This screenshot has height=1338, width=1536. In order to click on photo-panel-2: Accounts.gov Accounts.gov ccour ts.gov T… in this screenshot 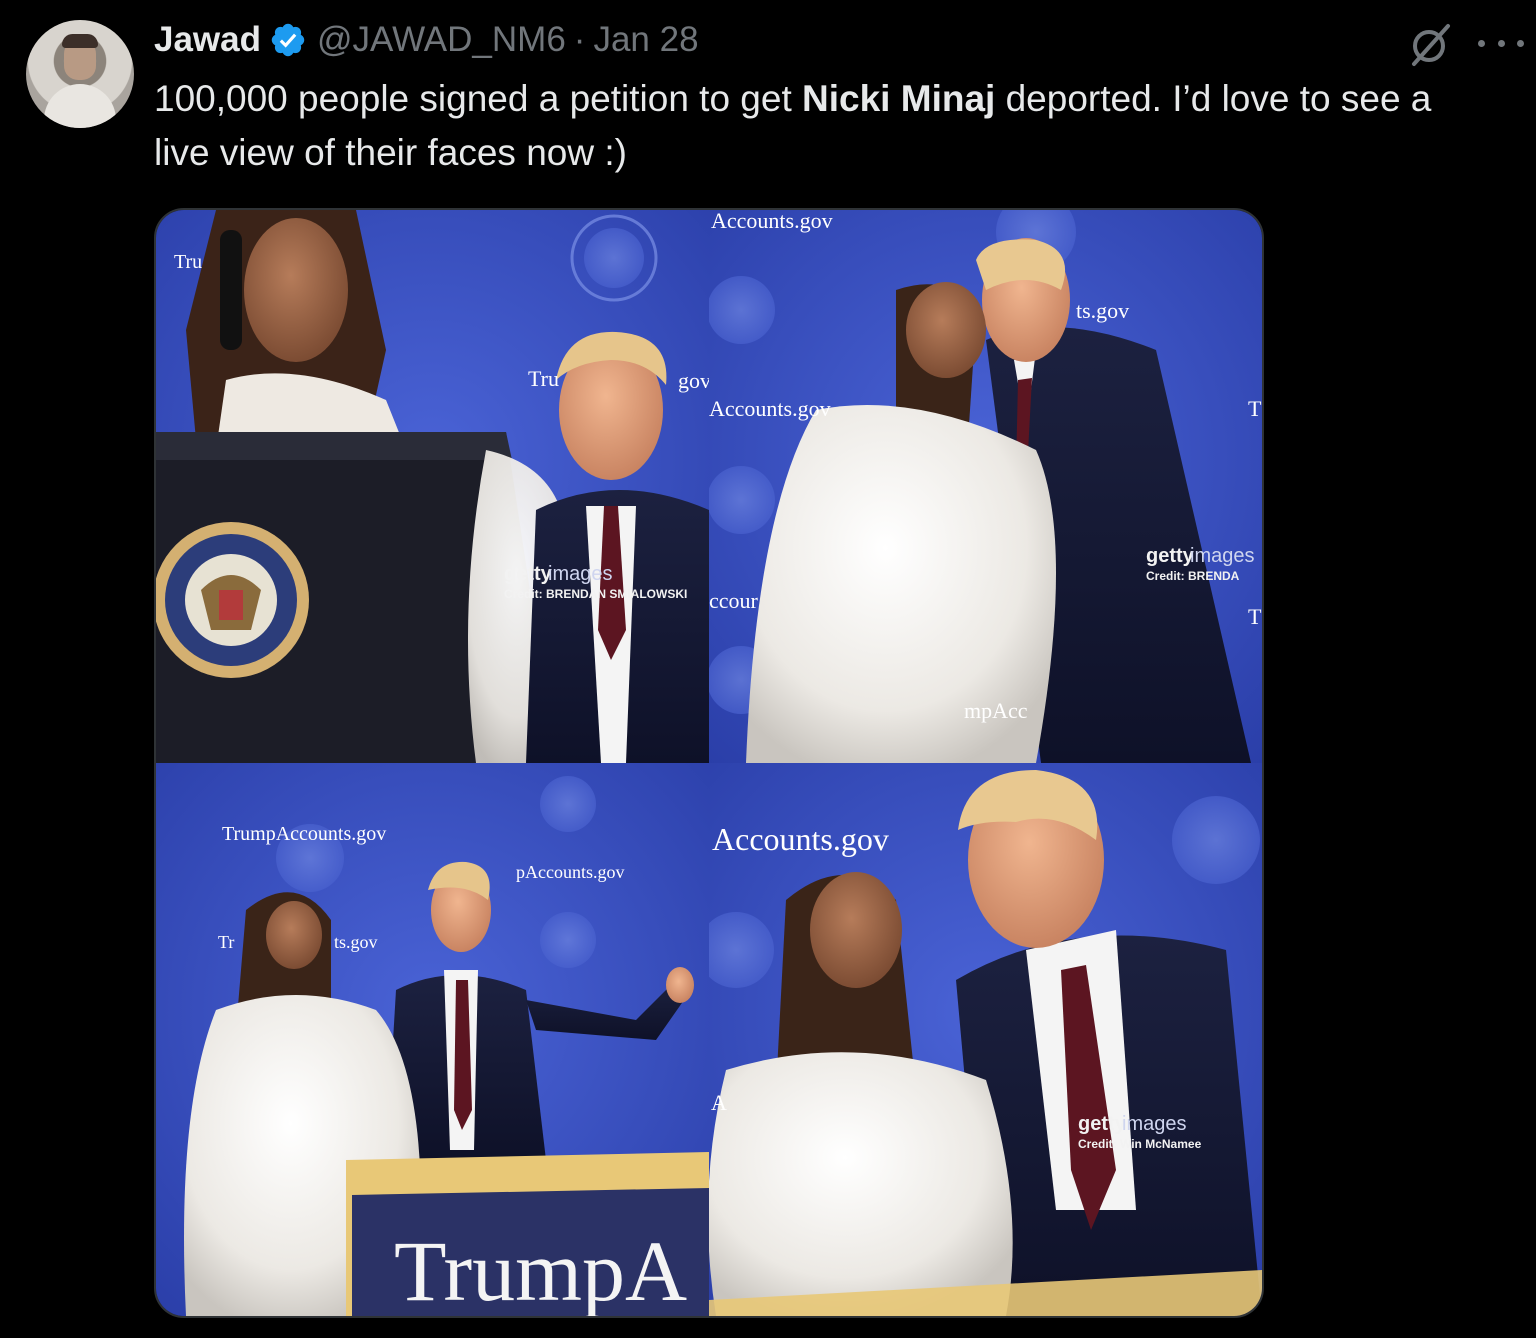, I will do `click(985, 486)`.